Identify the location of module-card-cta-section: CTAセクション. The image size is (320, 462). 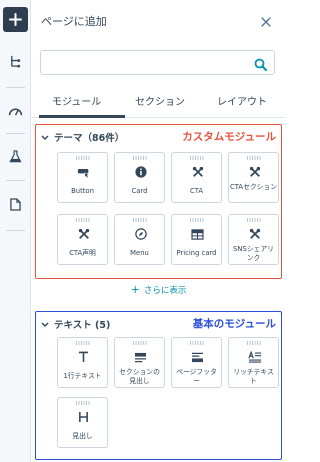
(253, 177).